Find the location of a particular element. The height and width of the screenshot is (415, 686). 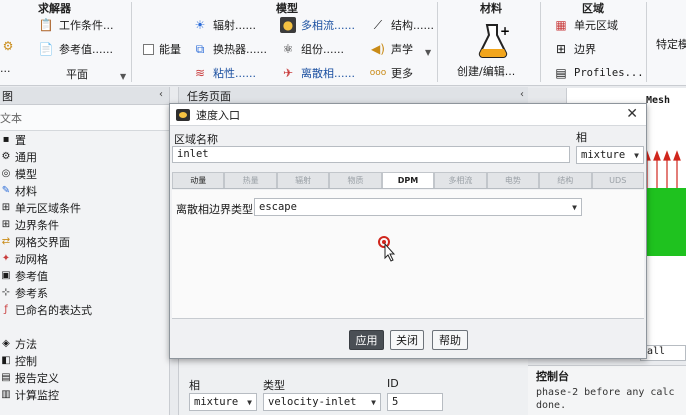

cell-zones-button: ▦ 单元区域 is located at coordinates (585, 25).